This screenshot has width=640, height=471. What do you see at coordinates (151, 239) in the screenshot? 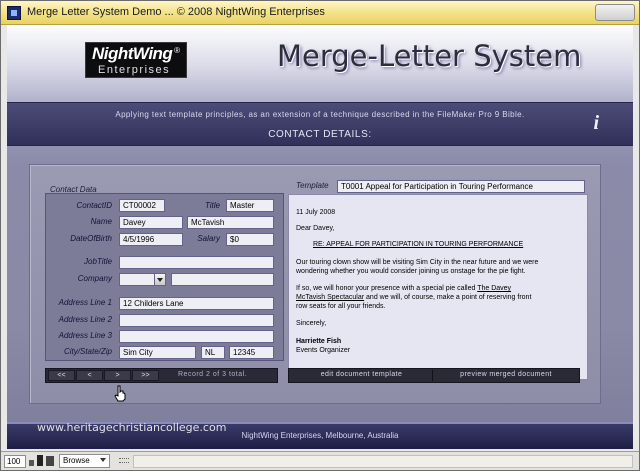
I see `dob-field: 4/5/1996` at bounding box center [151, 239].